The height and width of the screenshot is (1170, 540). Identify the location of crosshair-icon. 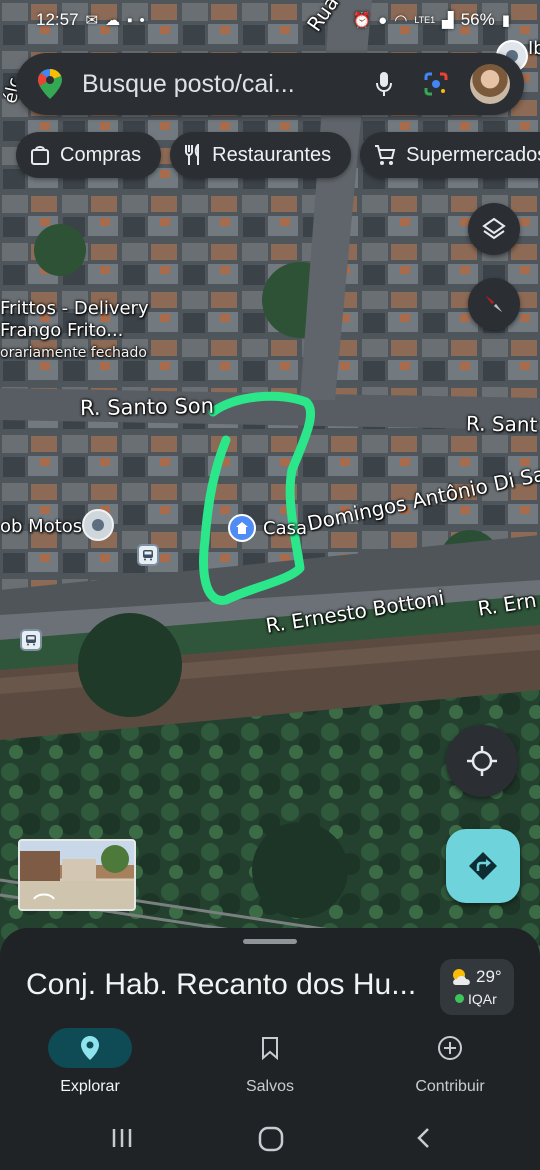
(482, 761).